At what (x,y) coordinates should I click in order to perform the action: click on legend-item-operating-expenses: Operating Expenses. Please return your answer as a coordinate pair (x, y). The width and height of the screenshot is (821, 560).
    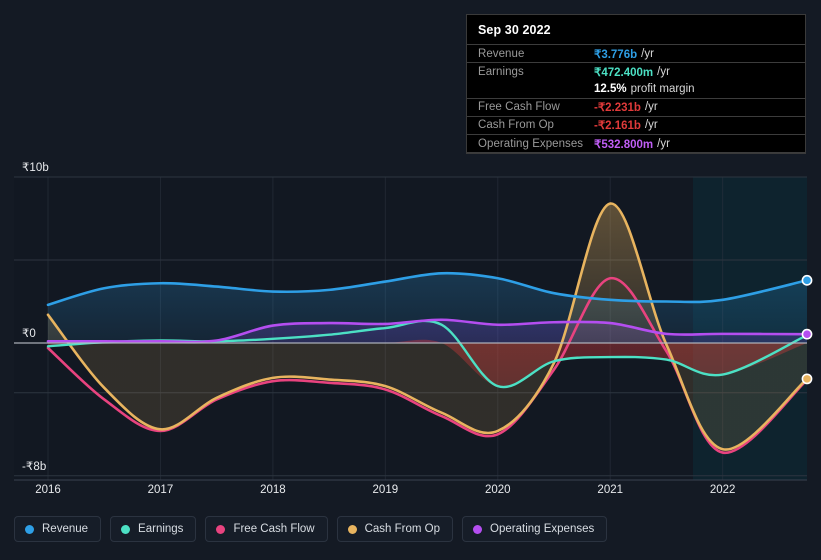
    Looking at the image, I should click on (535, 529).